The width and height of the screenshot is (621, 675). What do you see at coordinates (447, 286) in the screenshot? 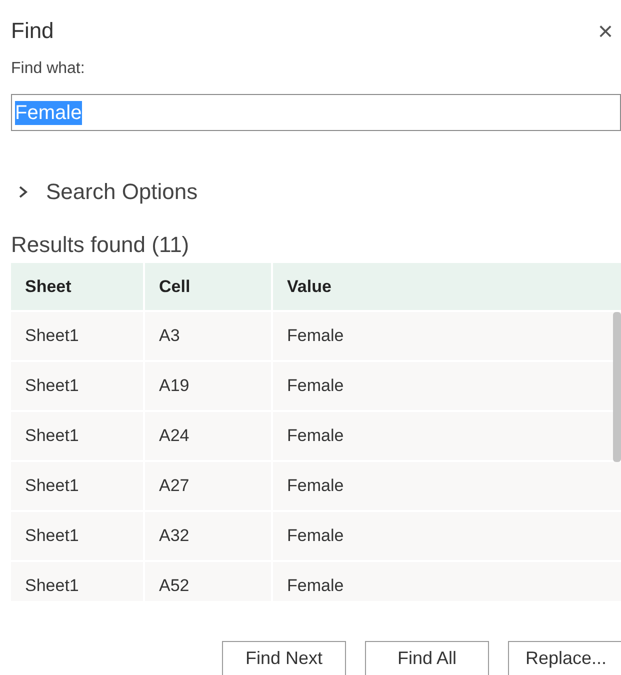
I see `column-header: Value` at bounding box center [447, 286].